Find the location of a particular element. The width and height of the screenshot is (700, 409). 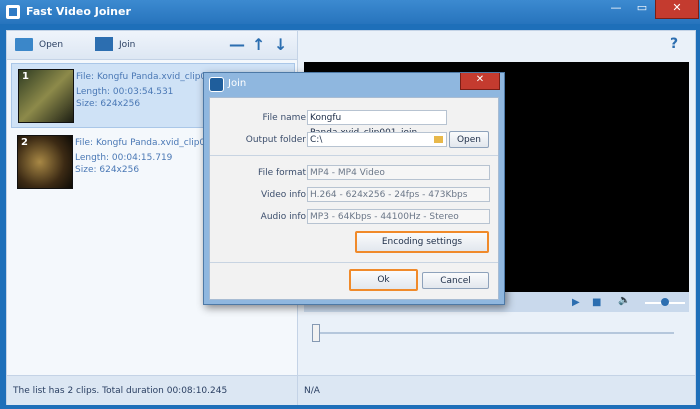

volume-icon: 🔈 is located at coordinates (624, 300).